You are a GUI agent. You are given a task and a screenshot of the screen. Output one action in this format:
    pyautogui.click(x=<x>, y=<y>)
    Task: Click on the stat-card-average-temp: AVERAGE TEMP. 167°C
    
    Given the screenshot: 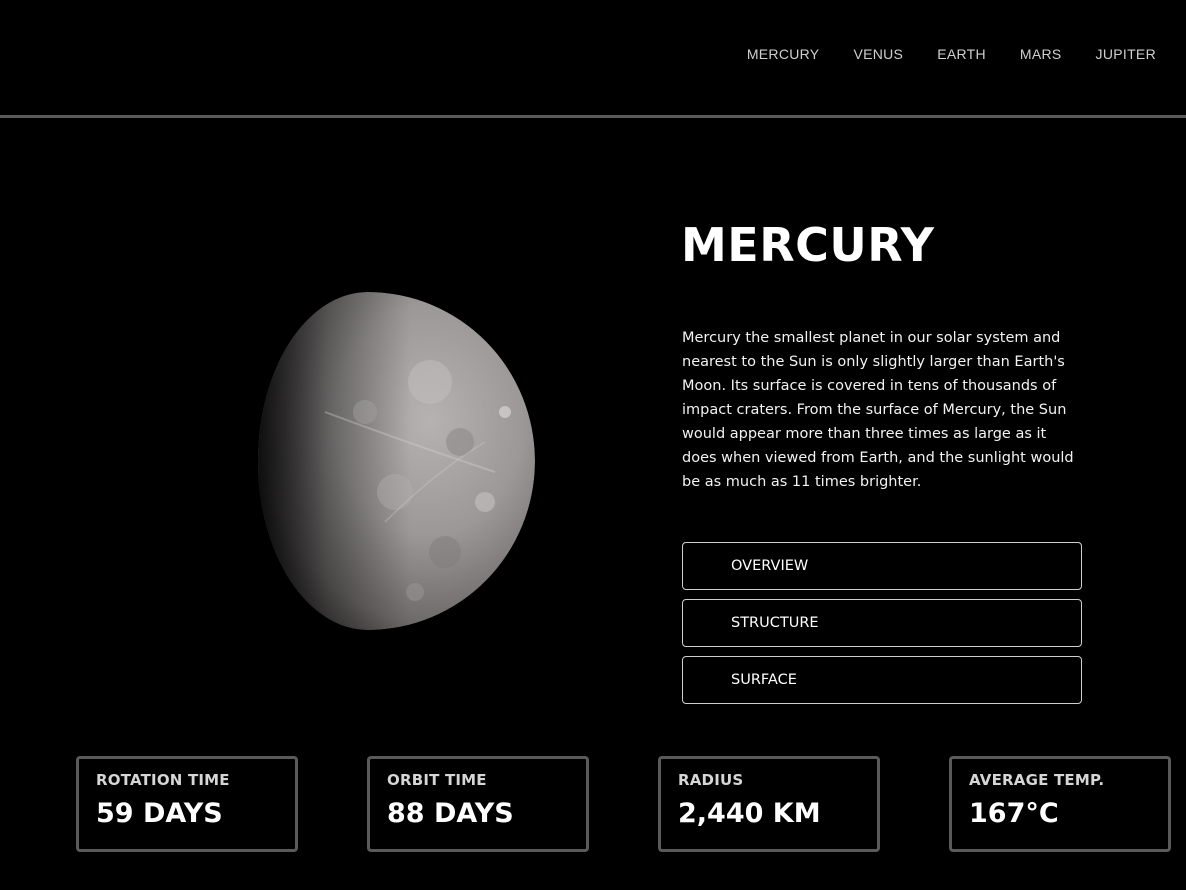 What is the action you would take?
    pyautogui.click(x=1060, y=804)
    